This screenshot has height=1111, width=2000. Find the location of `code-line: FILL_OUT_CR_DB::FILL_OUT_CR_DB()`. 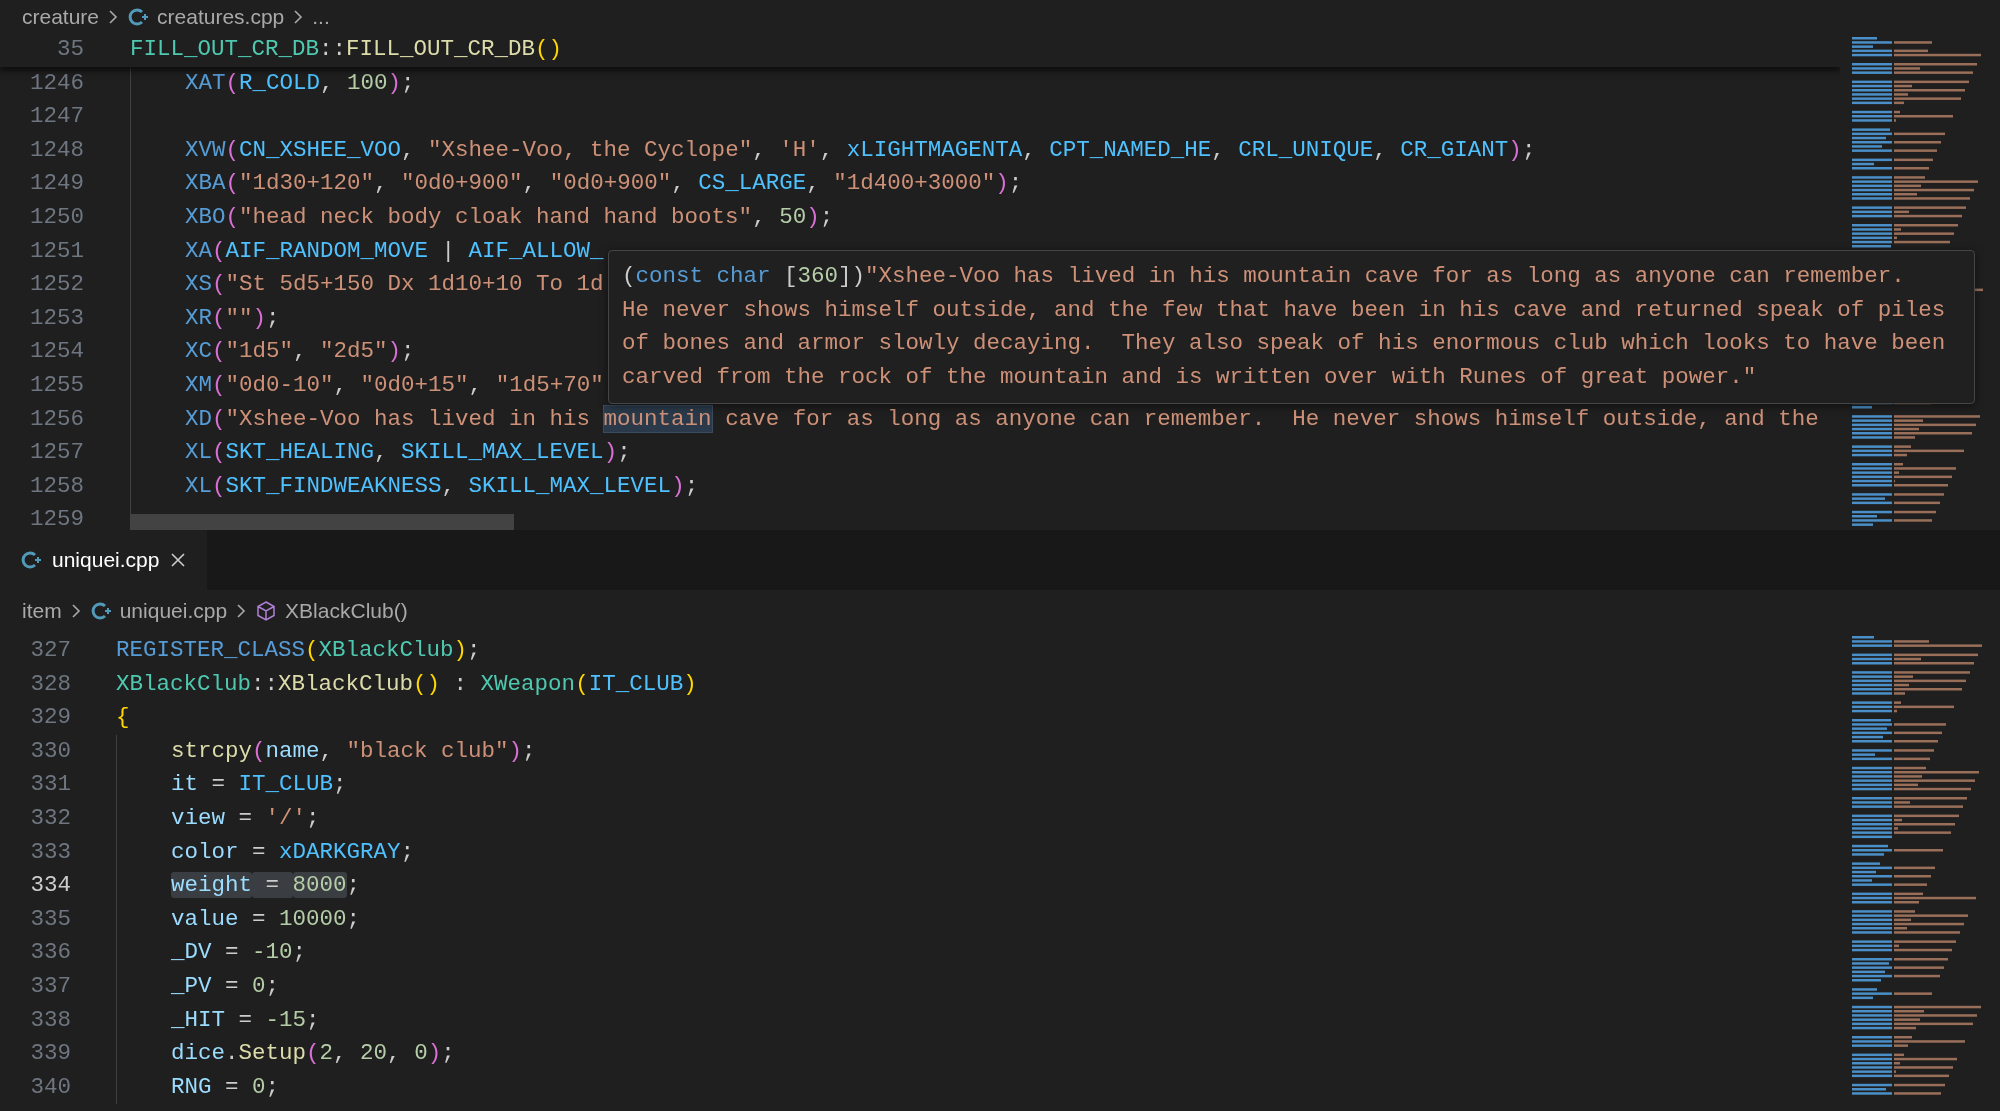

code-line: FILL_OUT_CR_DB::FILL_OUT_CR_DB() is located at coordinates (346, 49).